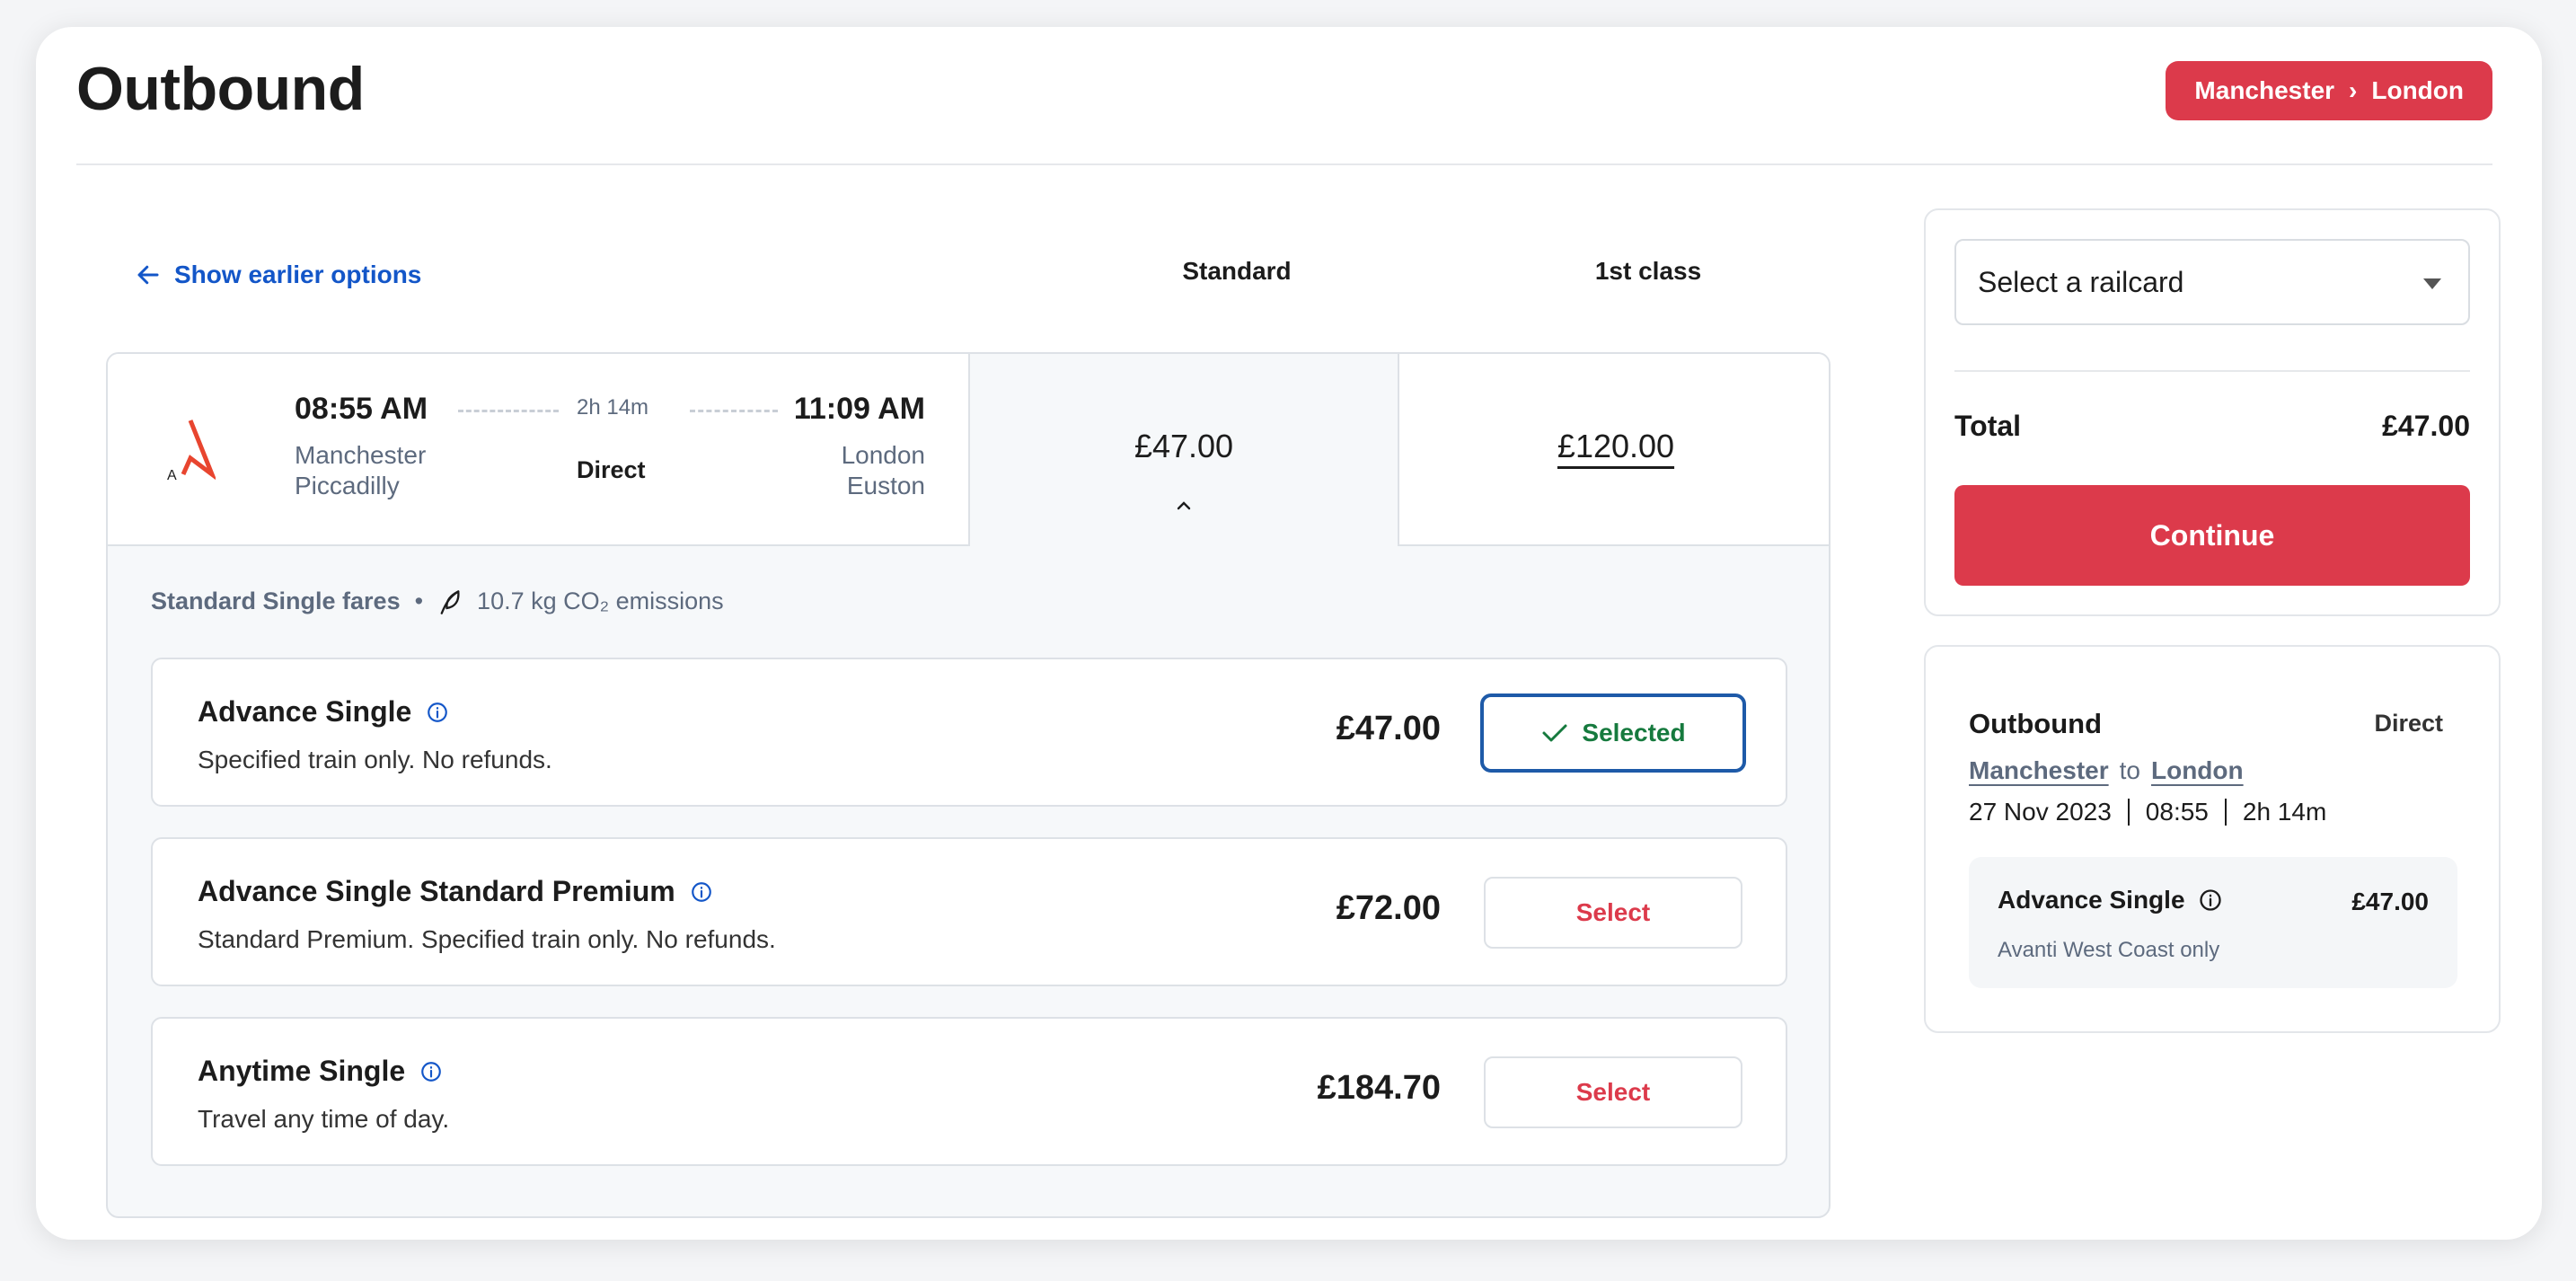 The image size is (2576, 1281). What do you see at coordinates (2040, 812) in the screenshot?
I see `summary-date: 27 Nov 2023` at bounding box center [2040, 812].